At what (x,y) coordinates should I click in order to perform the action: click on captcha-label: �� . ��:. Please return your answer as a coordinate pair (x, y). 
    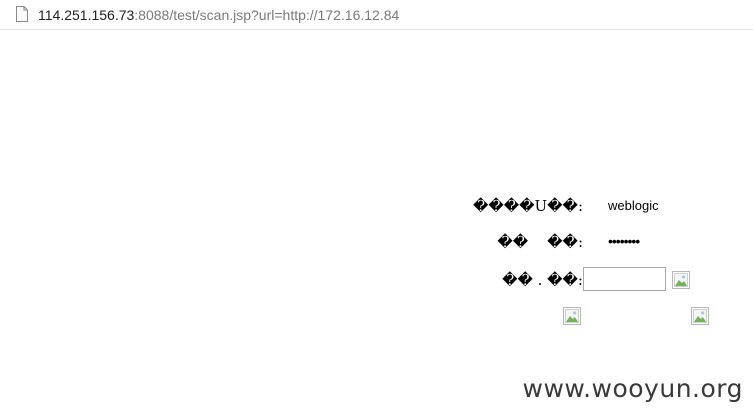
    Looking at the image, I should click on (542, 280).